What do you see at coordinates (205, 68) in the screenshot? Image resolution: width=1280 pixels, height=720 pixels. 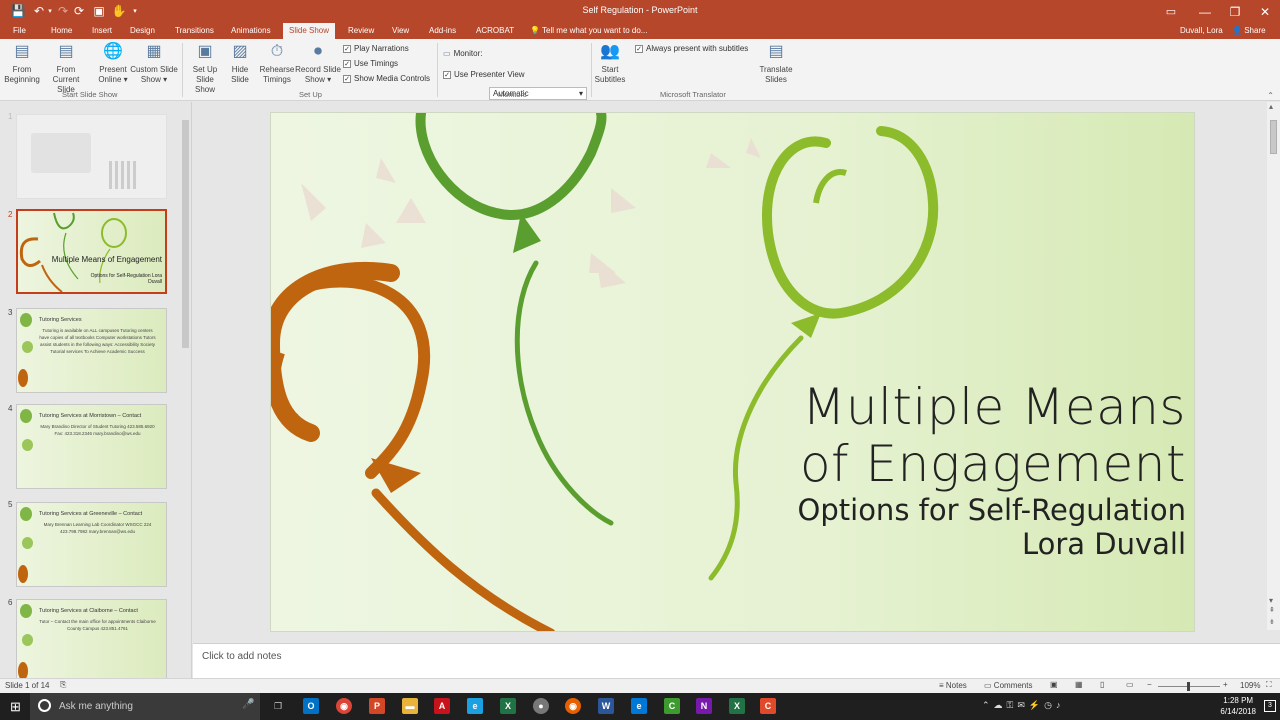 I see `set-up-slide-show-button: ▣ Set Up Slide Show` at bounding box center [205, 68].